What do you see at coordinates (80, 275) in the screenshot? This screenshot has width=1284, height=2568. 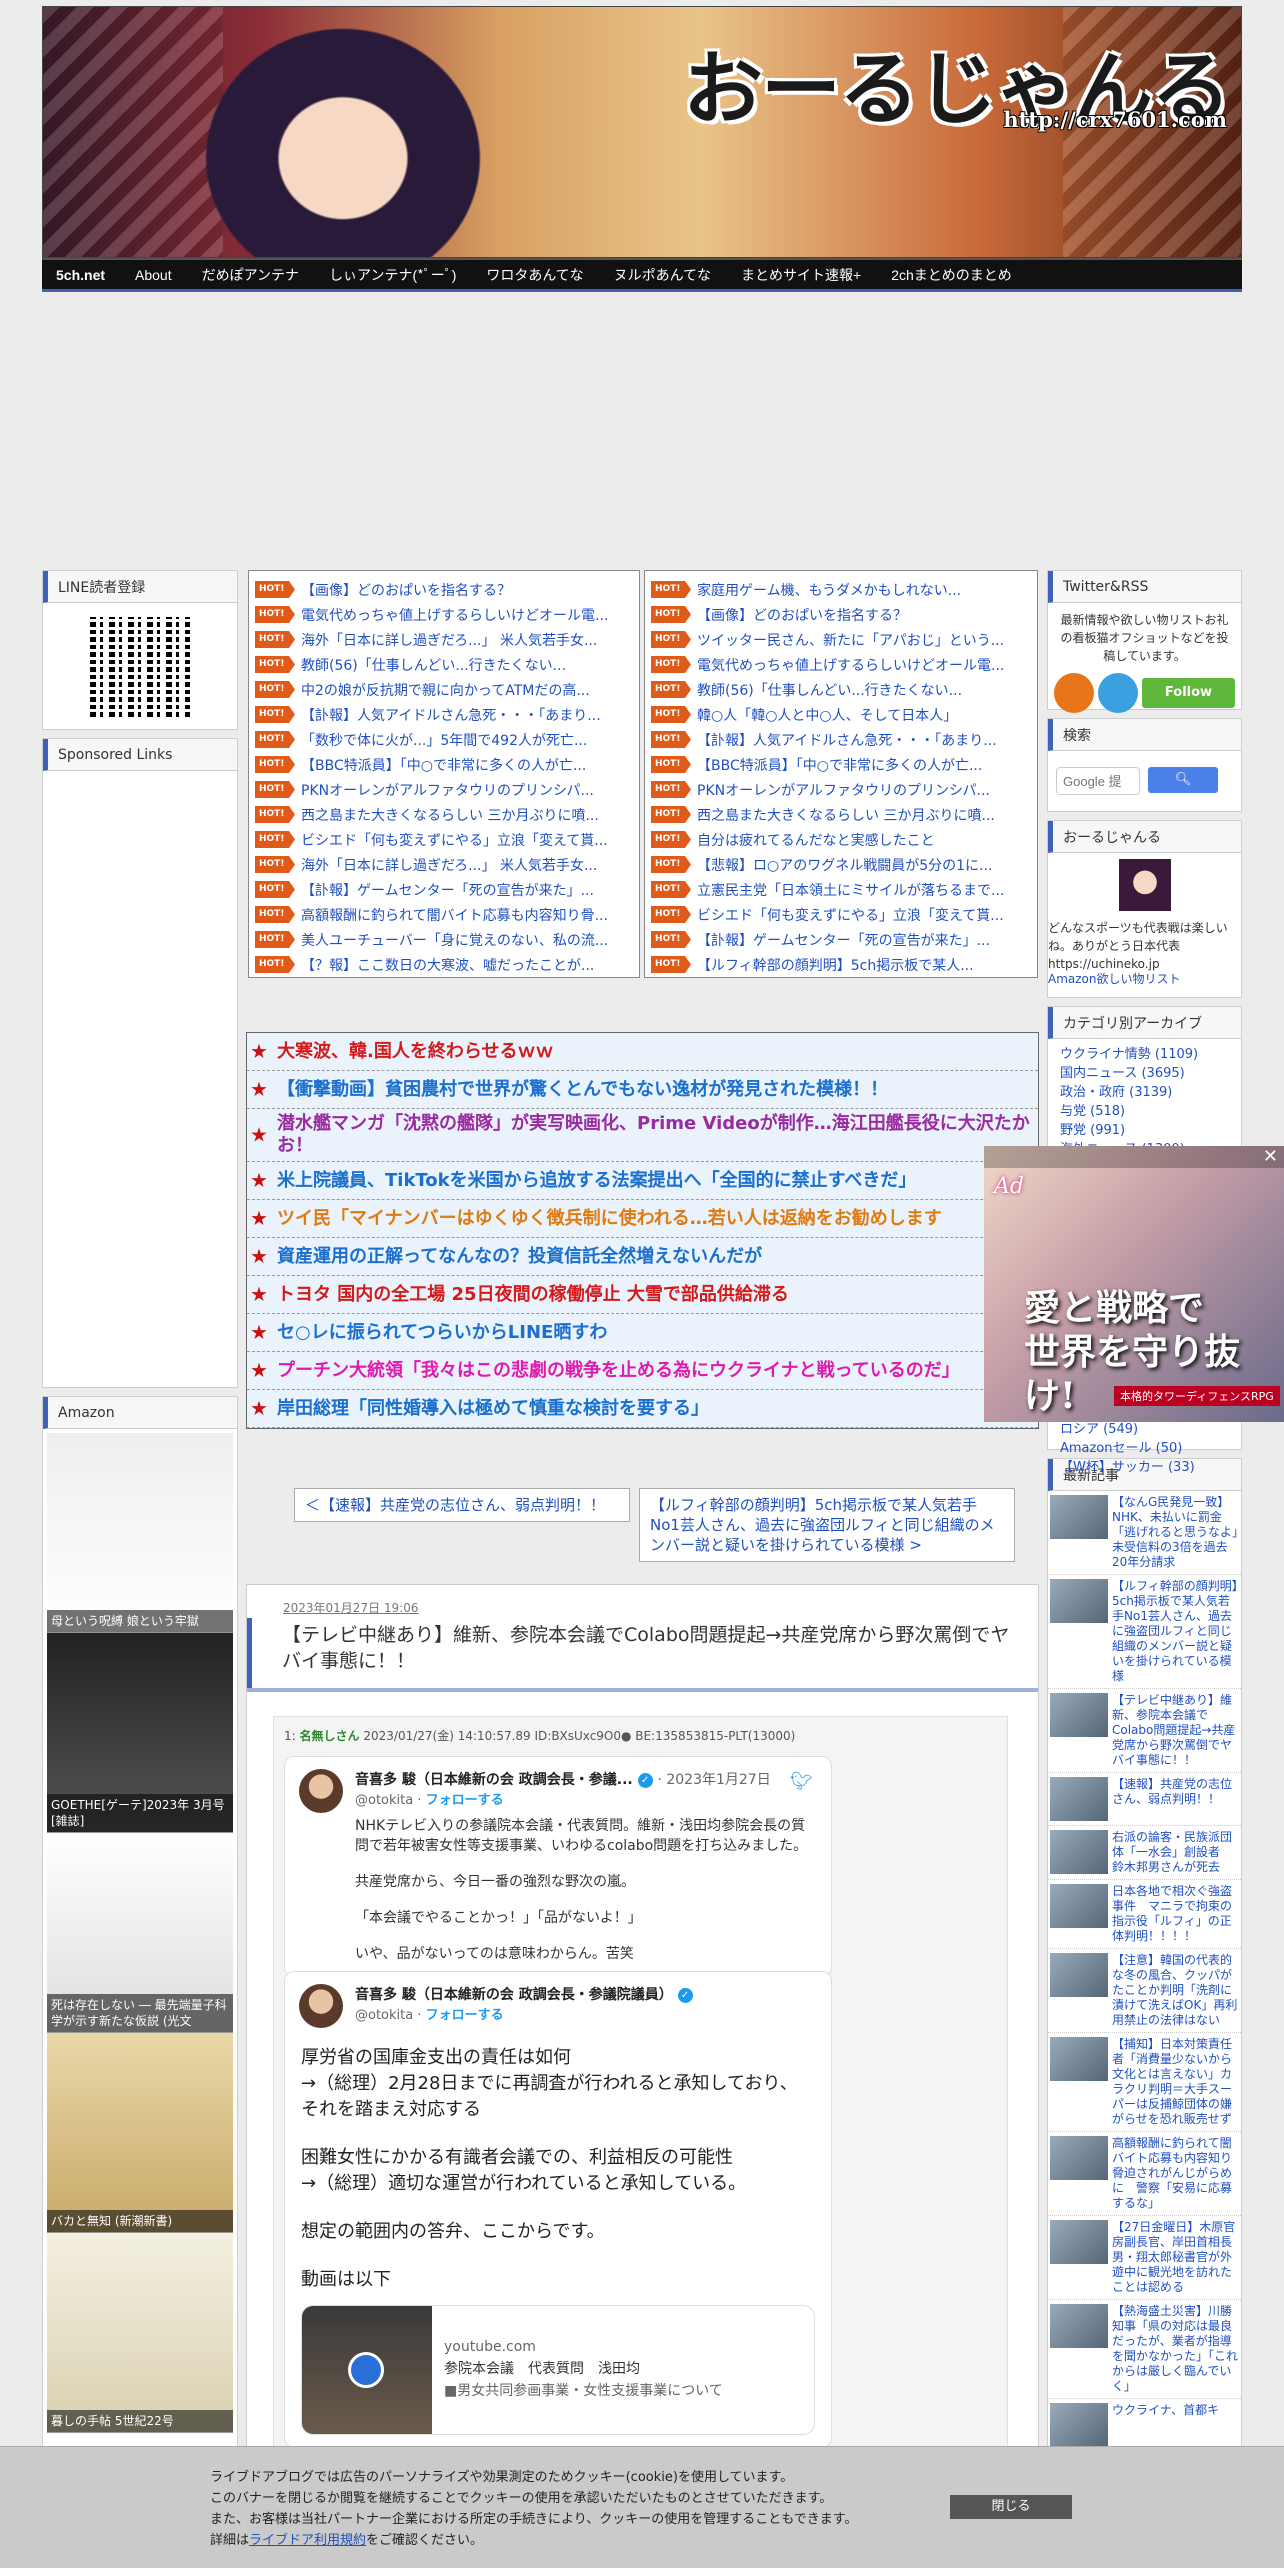 I see `nav-link-0: 5ch.net` at bounding box center [80, 275].